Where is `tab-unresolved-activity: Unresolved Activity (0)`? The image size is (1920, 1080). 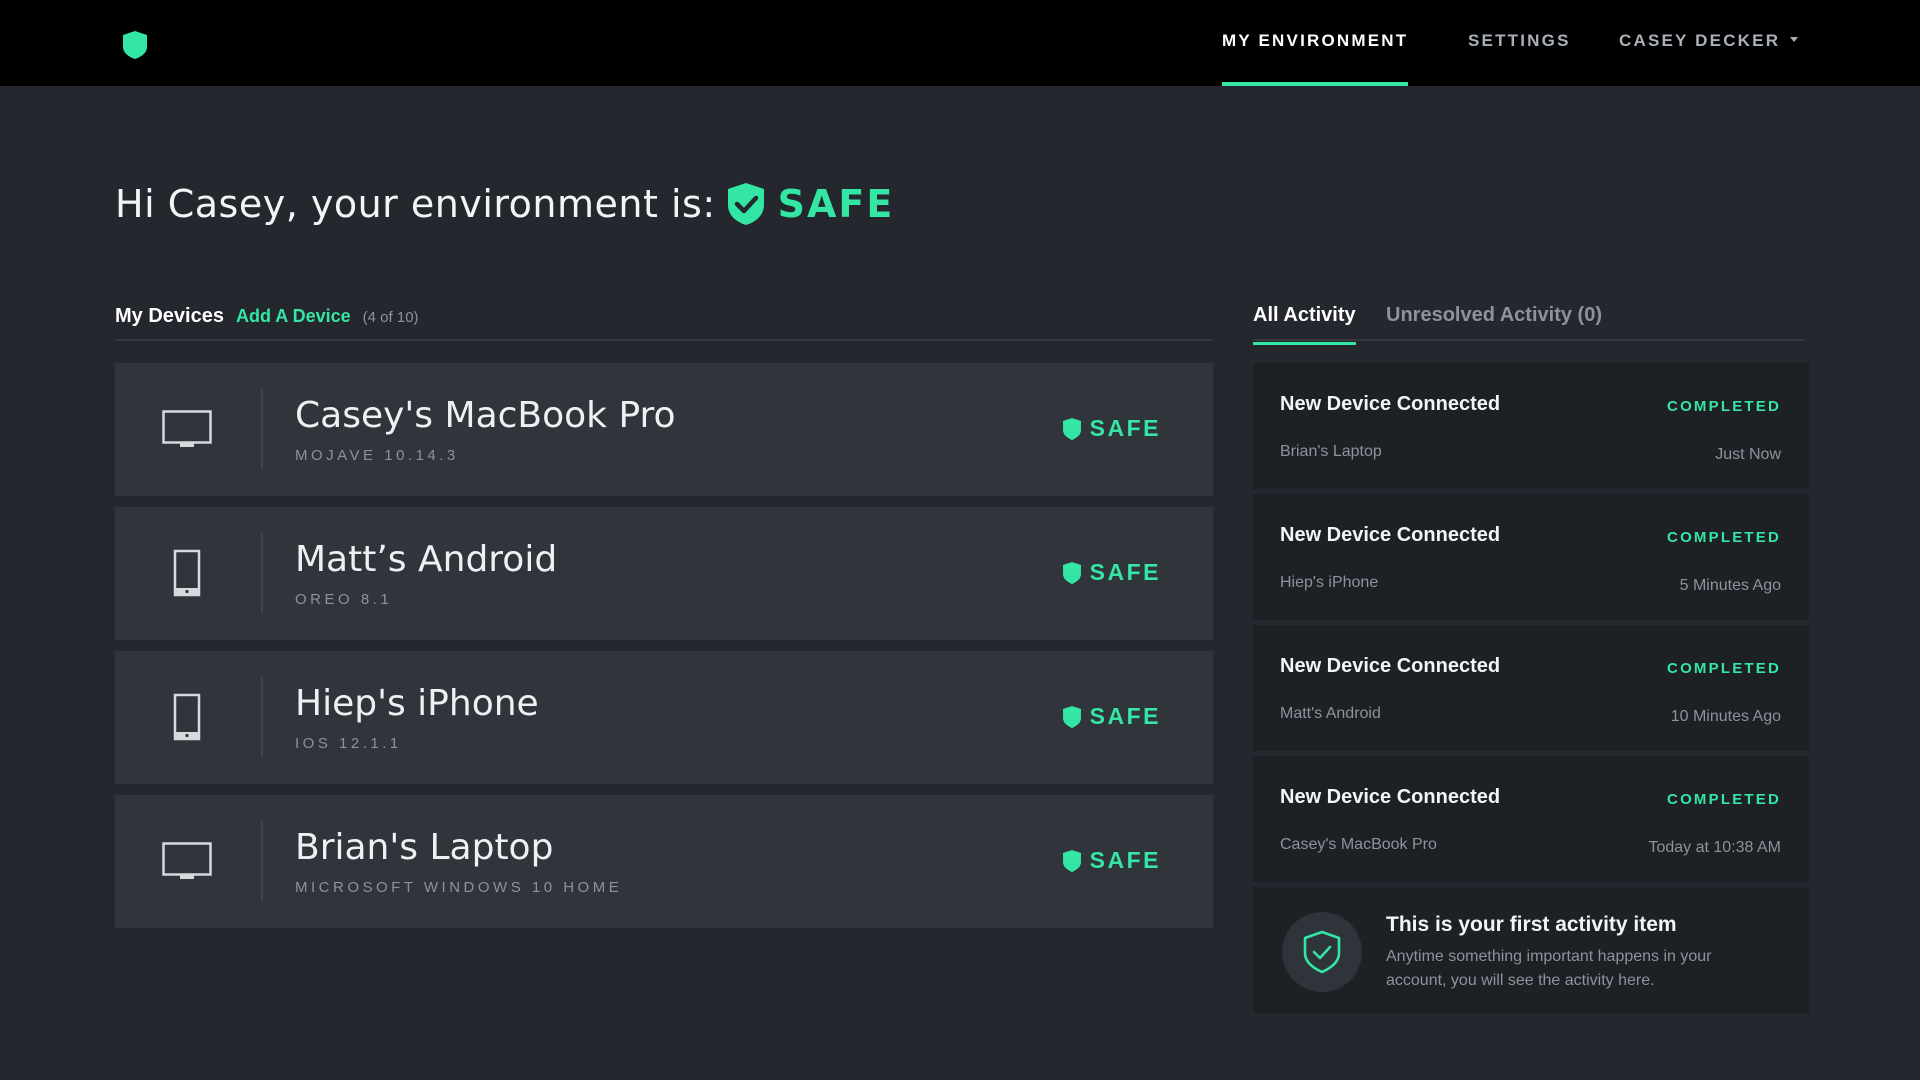
tab-unresolved-activity: Unresolved Activity (0) is located at coordinates (1494, 315).